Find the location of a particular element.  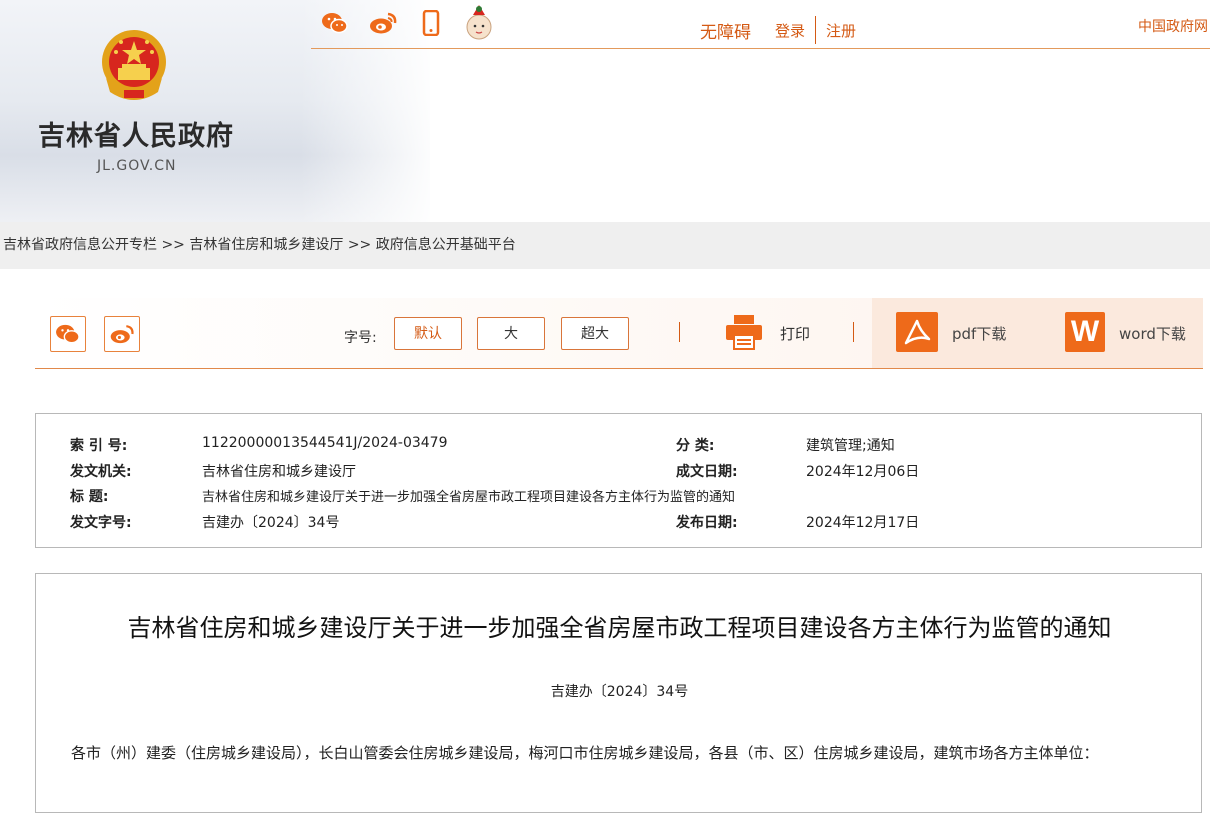

site-domain: JL.GOV.CN is located at coordinates (137, 166).